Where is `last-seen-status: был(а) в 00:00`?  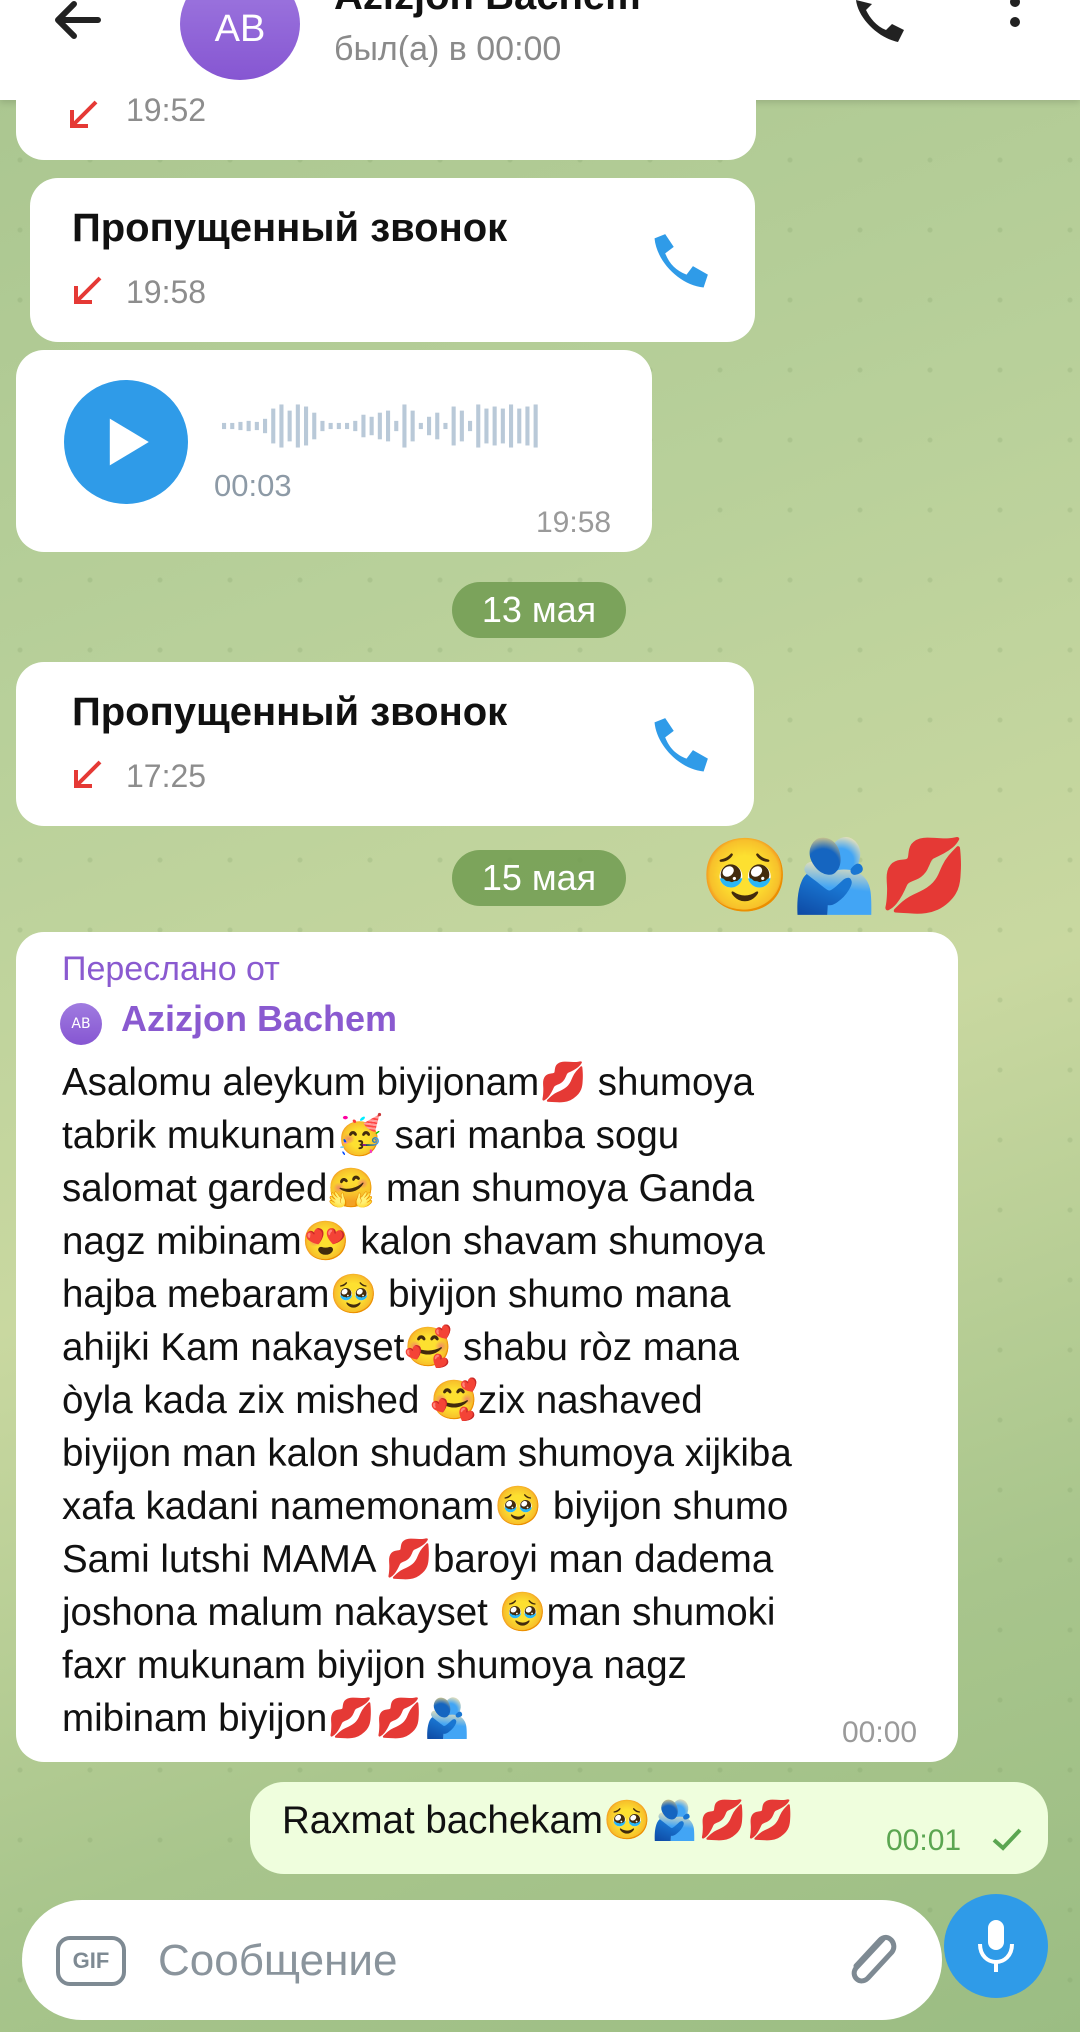 last-seen-status: был(а) в 00:00 is located at coordinates (448, 49).